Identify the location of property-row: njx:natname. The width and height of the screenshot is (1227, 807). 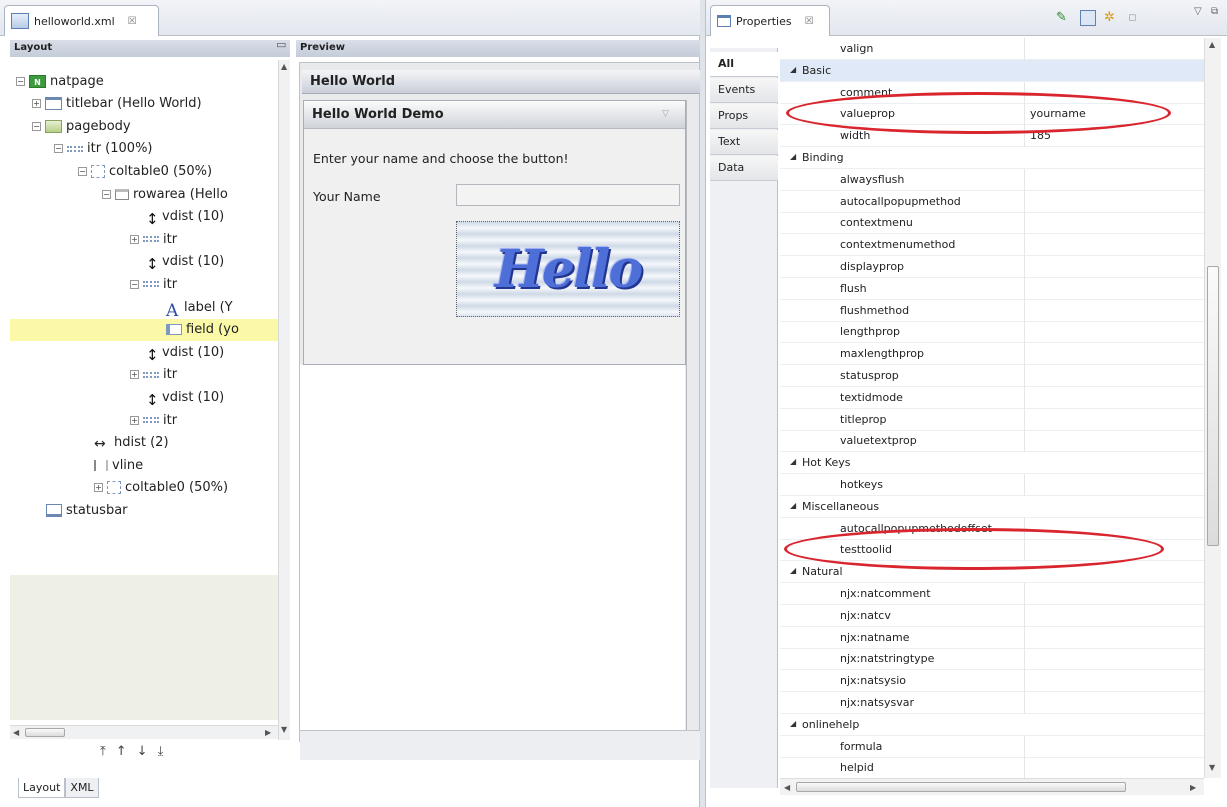
(992, 637).